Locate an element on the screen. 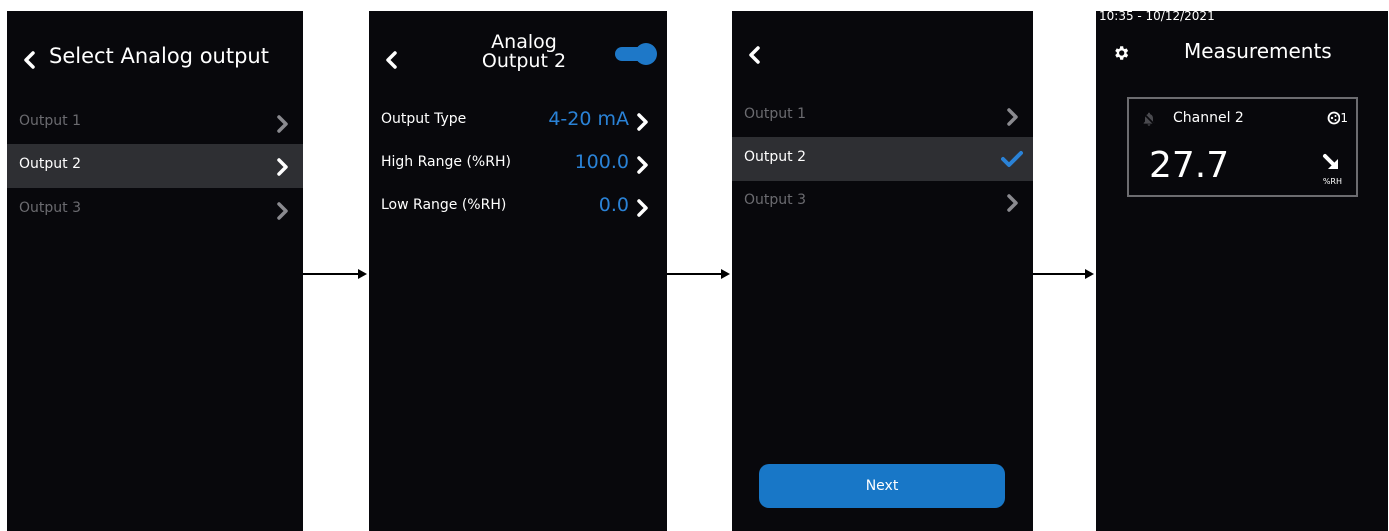  checkmark-icon is located at coordinates (1012, 159).